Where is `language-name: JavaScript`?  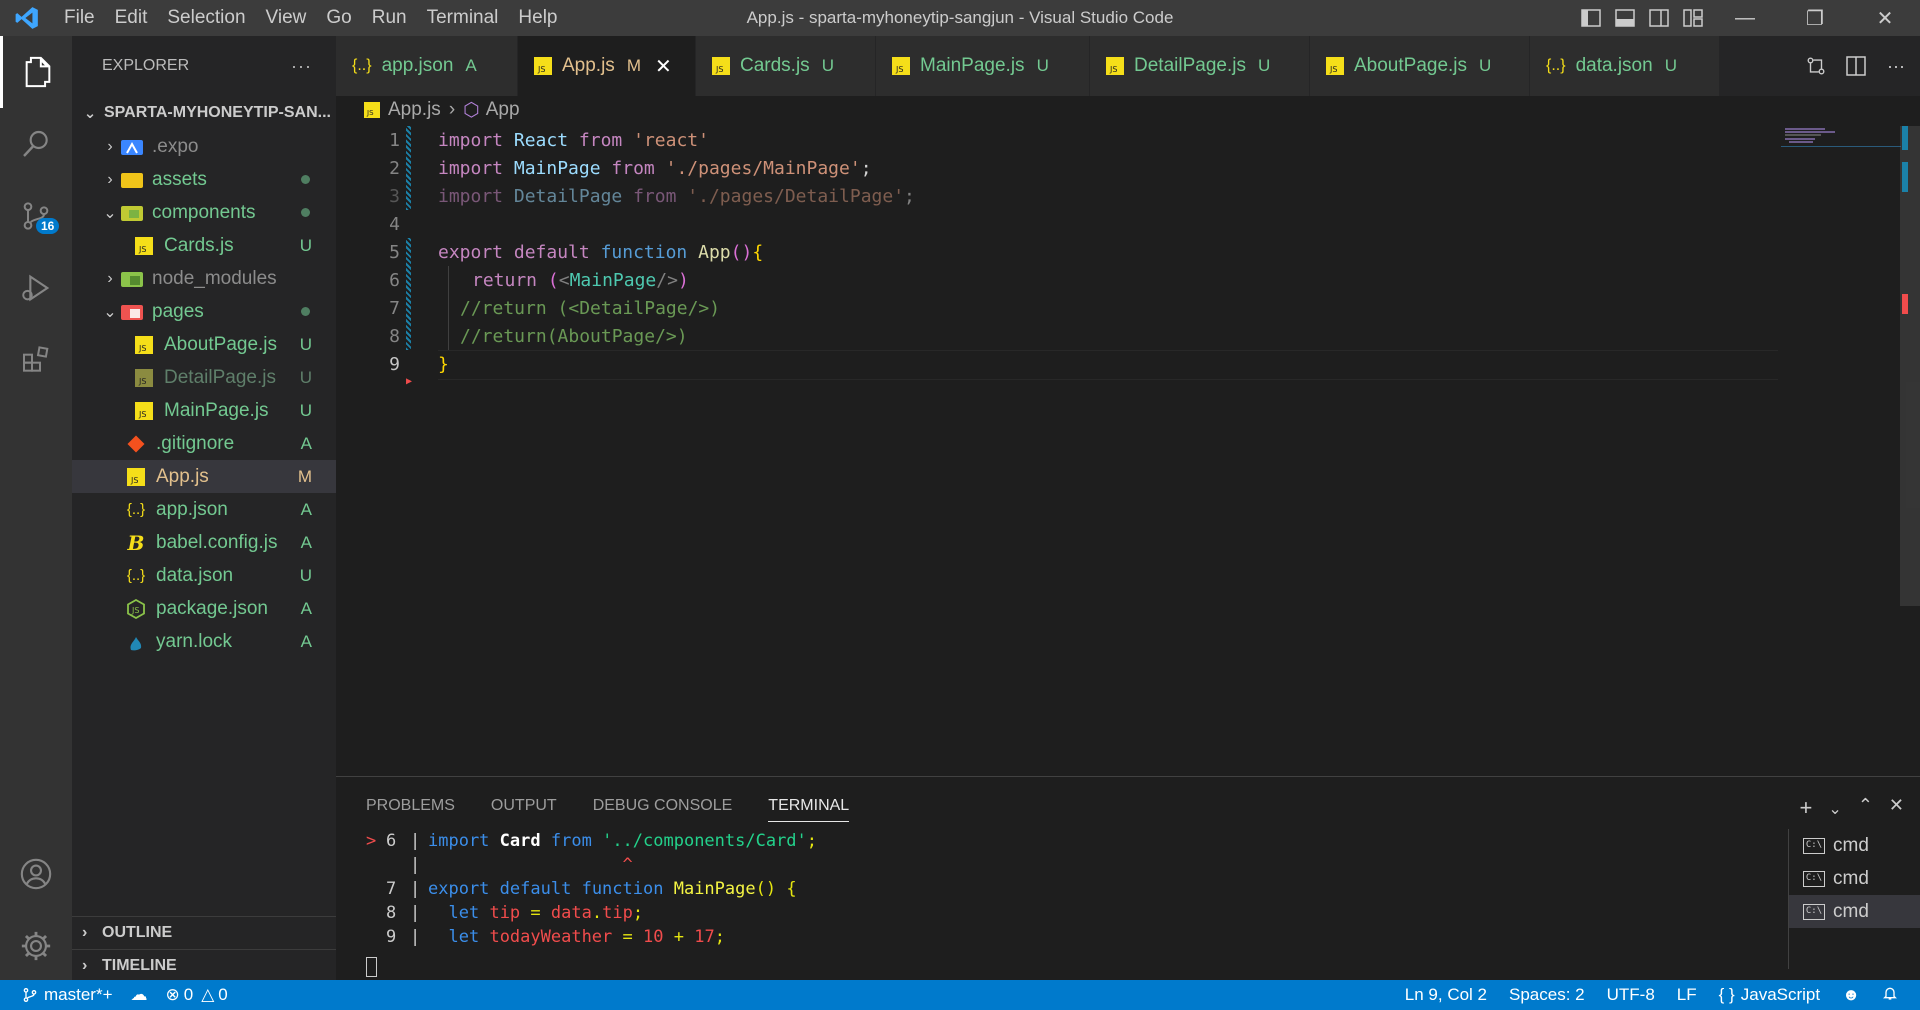
language-name: JavaScript is located at coordinates (1780, 994).